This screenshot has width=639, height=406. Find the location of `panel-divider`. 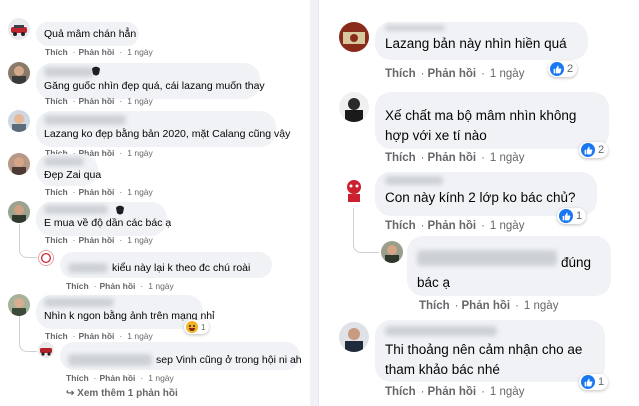

panel-divider is located at coordinates (314, 203).